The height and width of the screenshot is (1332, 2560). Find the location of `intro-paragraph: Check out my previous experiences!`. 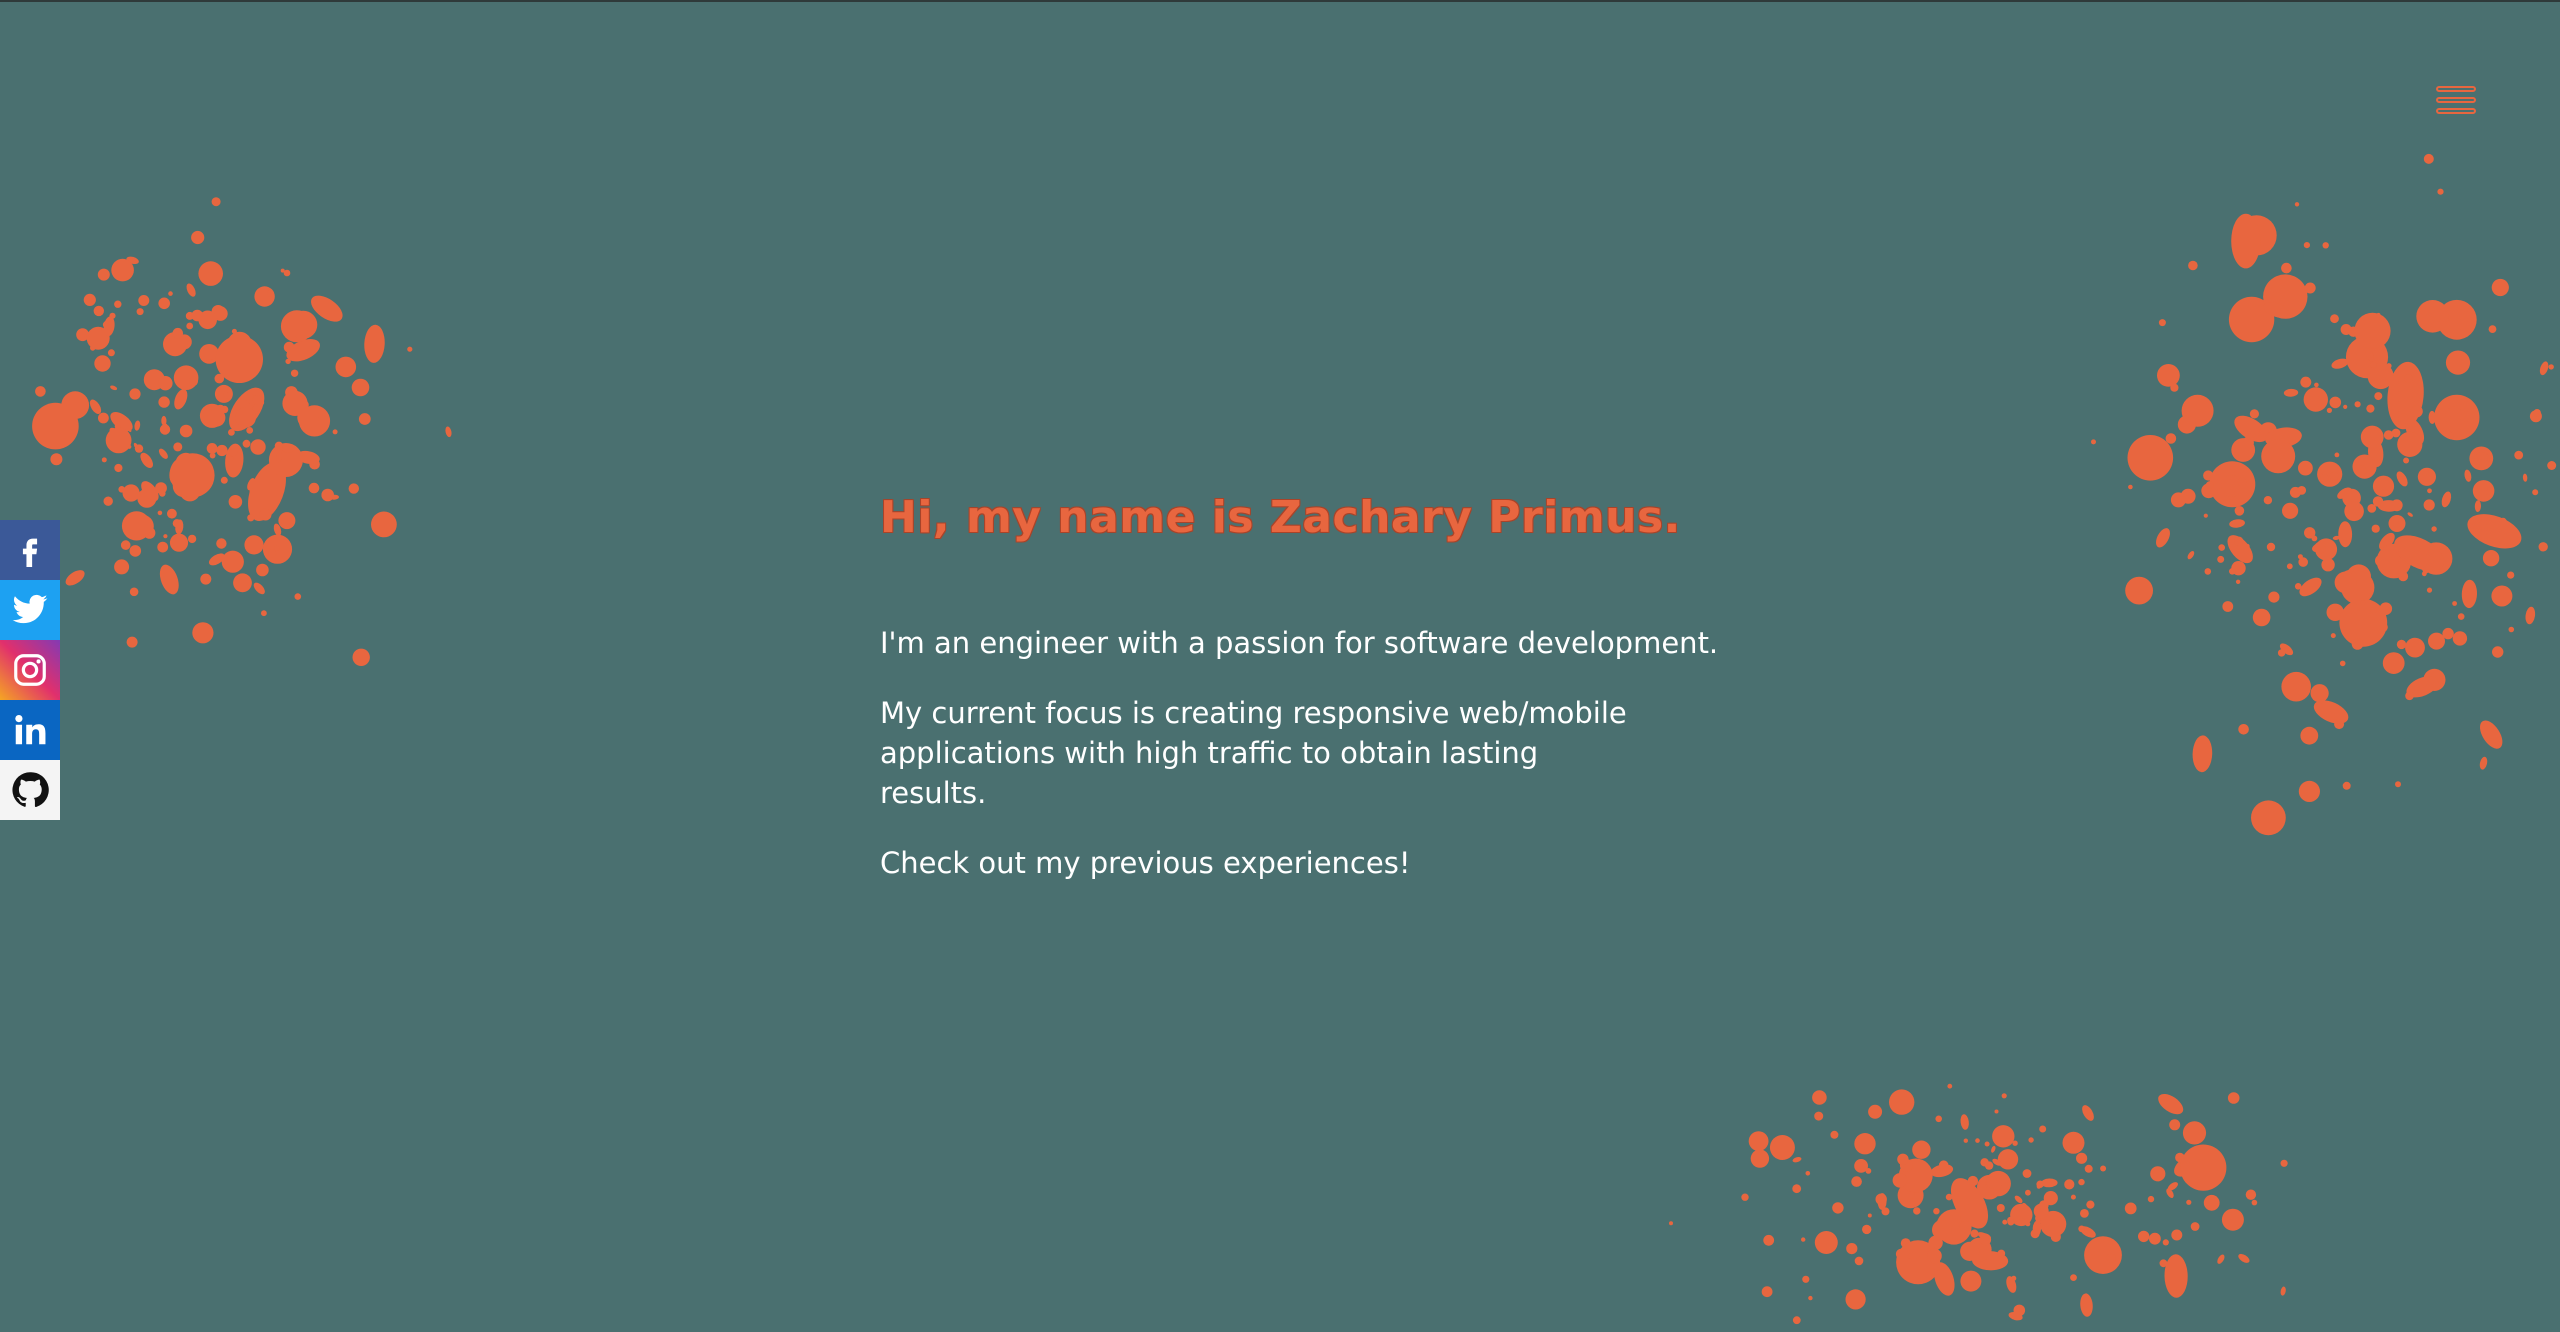

intro-paragraph: Check out my previous experiences! is located at coordinates (1145, 863).